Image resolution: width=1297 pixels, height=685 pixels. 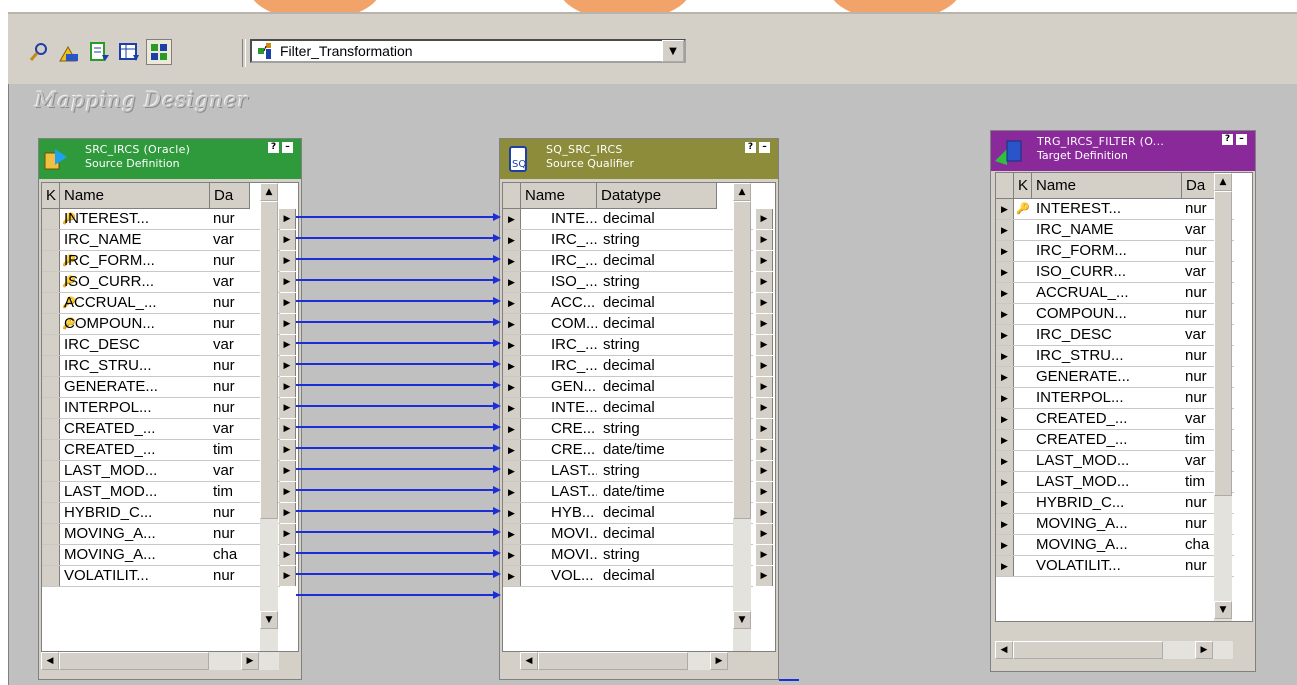 I want to click on designer-toolbar: Filter_Transformation ▼, so click(x=652, y=49).